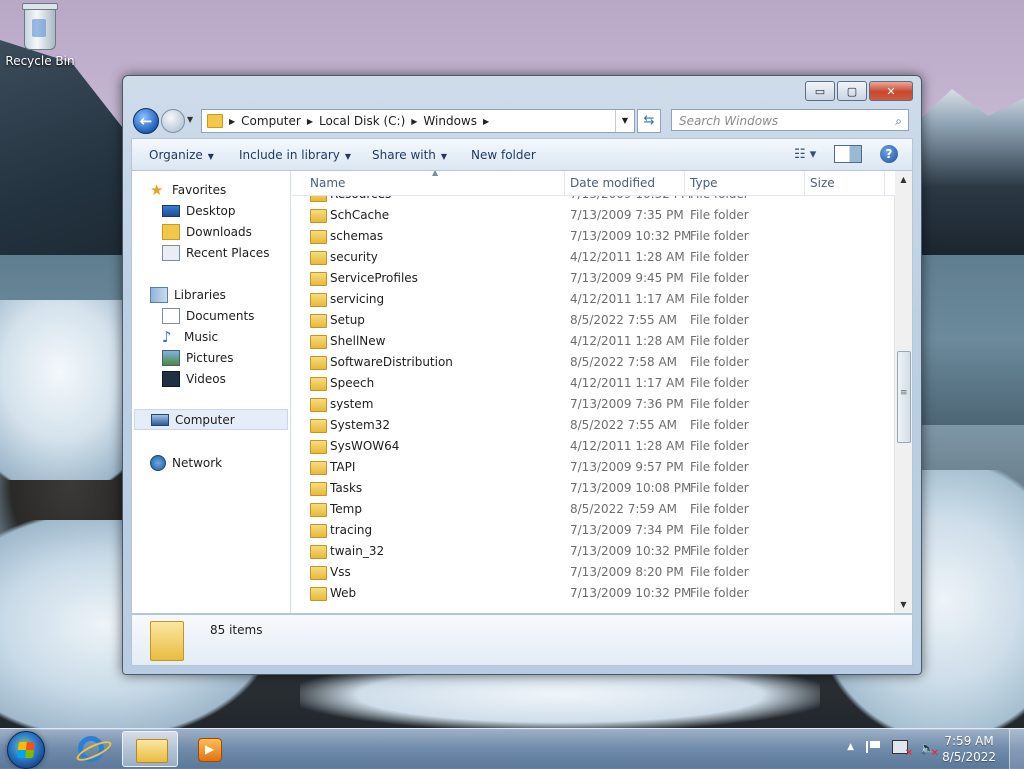 Image resolution: width=1024 pixels, height=769 pixels. I want to click on vertical-scrollbar: ▲ ▼, so click(903, 392).